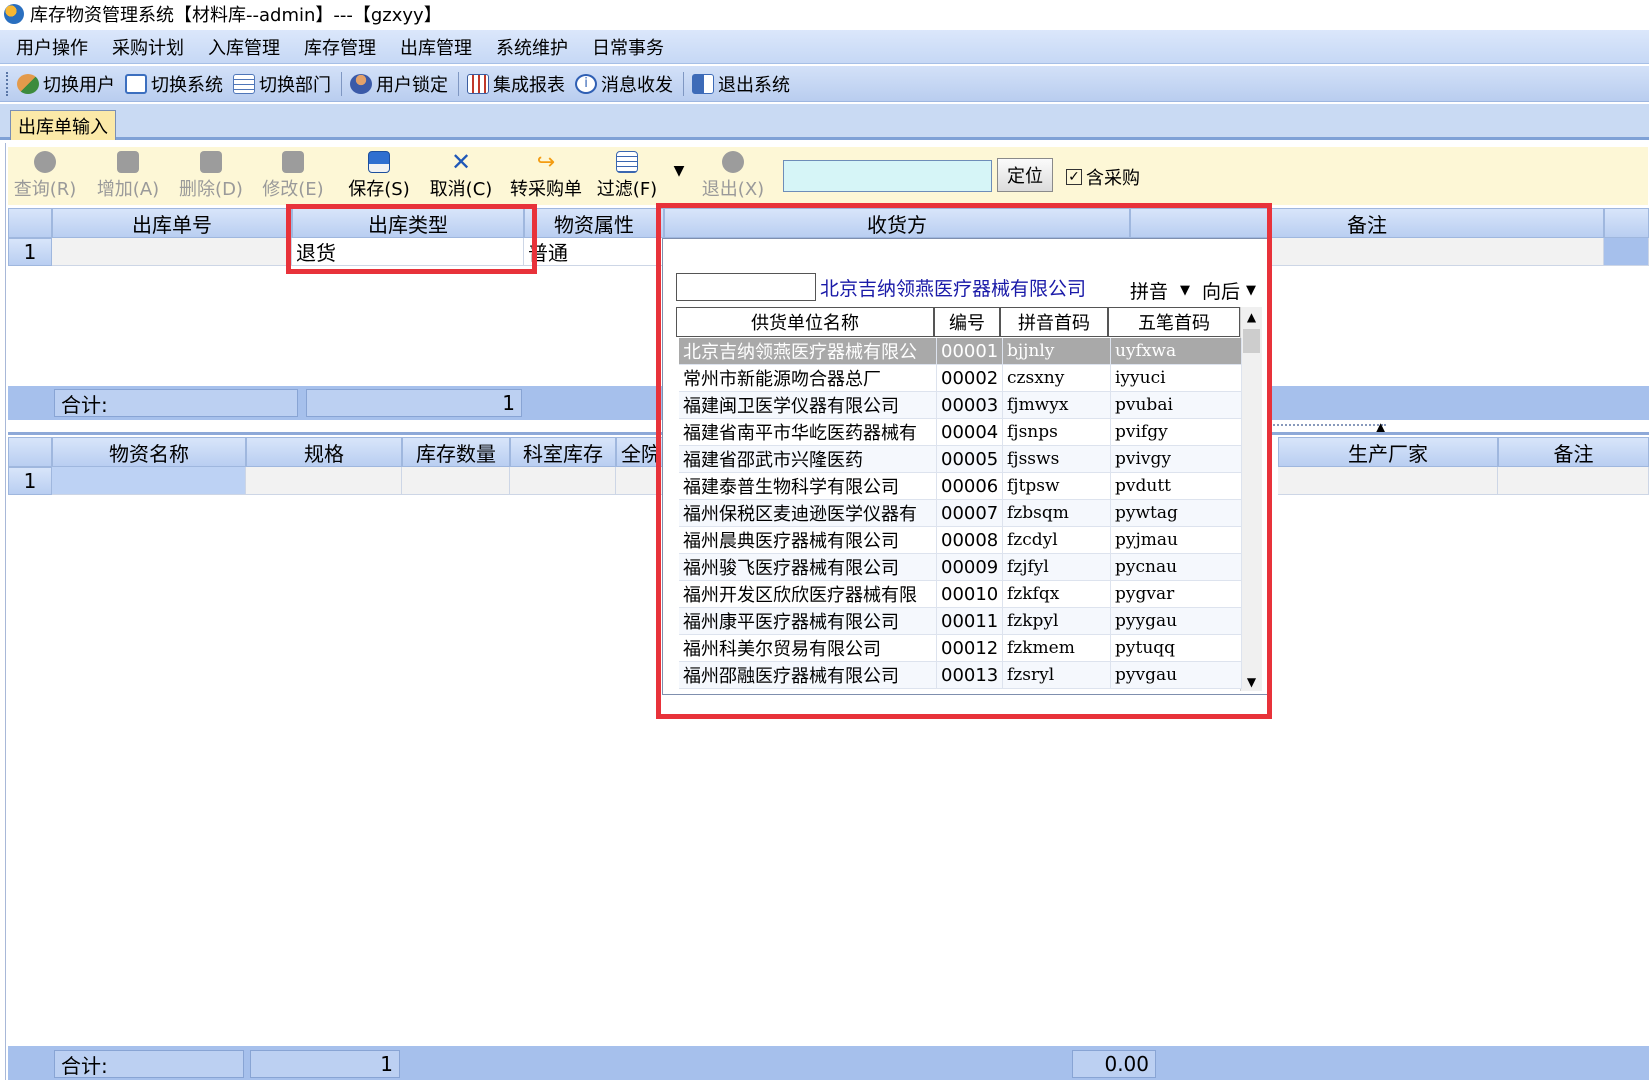 The height and width of the screenshot is (1080, 1649). What do you see at coordinates (1057, 567) in the screenshot?
I see `pinyin-code-cell: fzjfyl` at bounding box center [1057, 567].